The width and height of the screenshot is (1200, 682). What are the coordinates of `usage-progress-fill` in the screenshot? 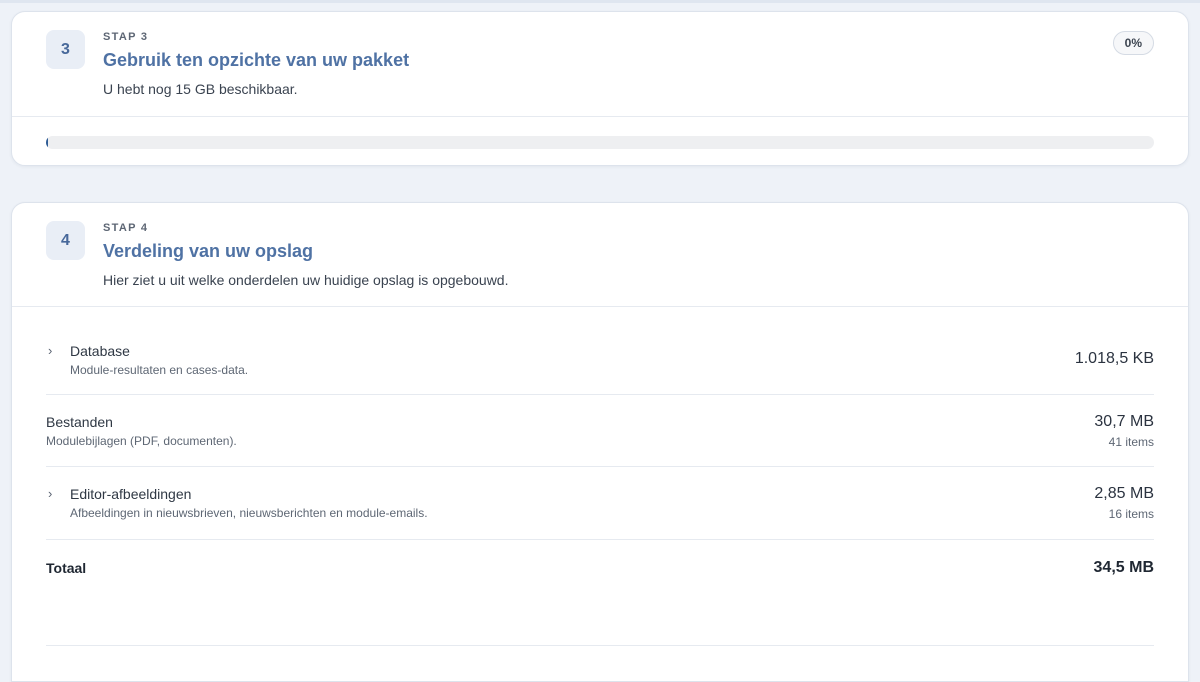 It's located at (47, 142).